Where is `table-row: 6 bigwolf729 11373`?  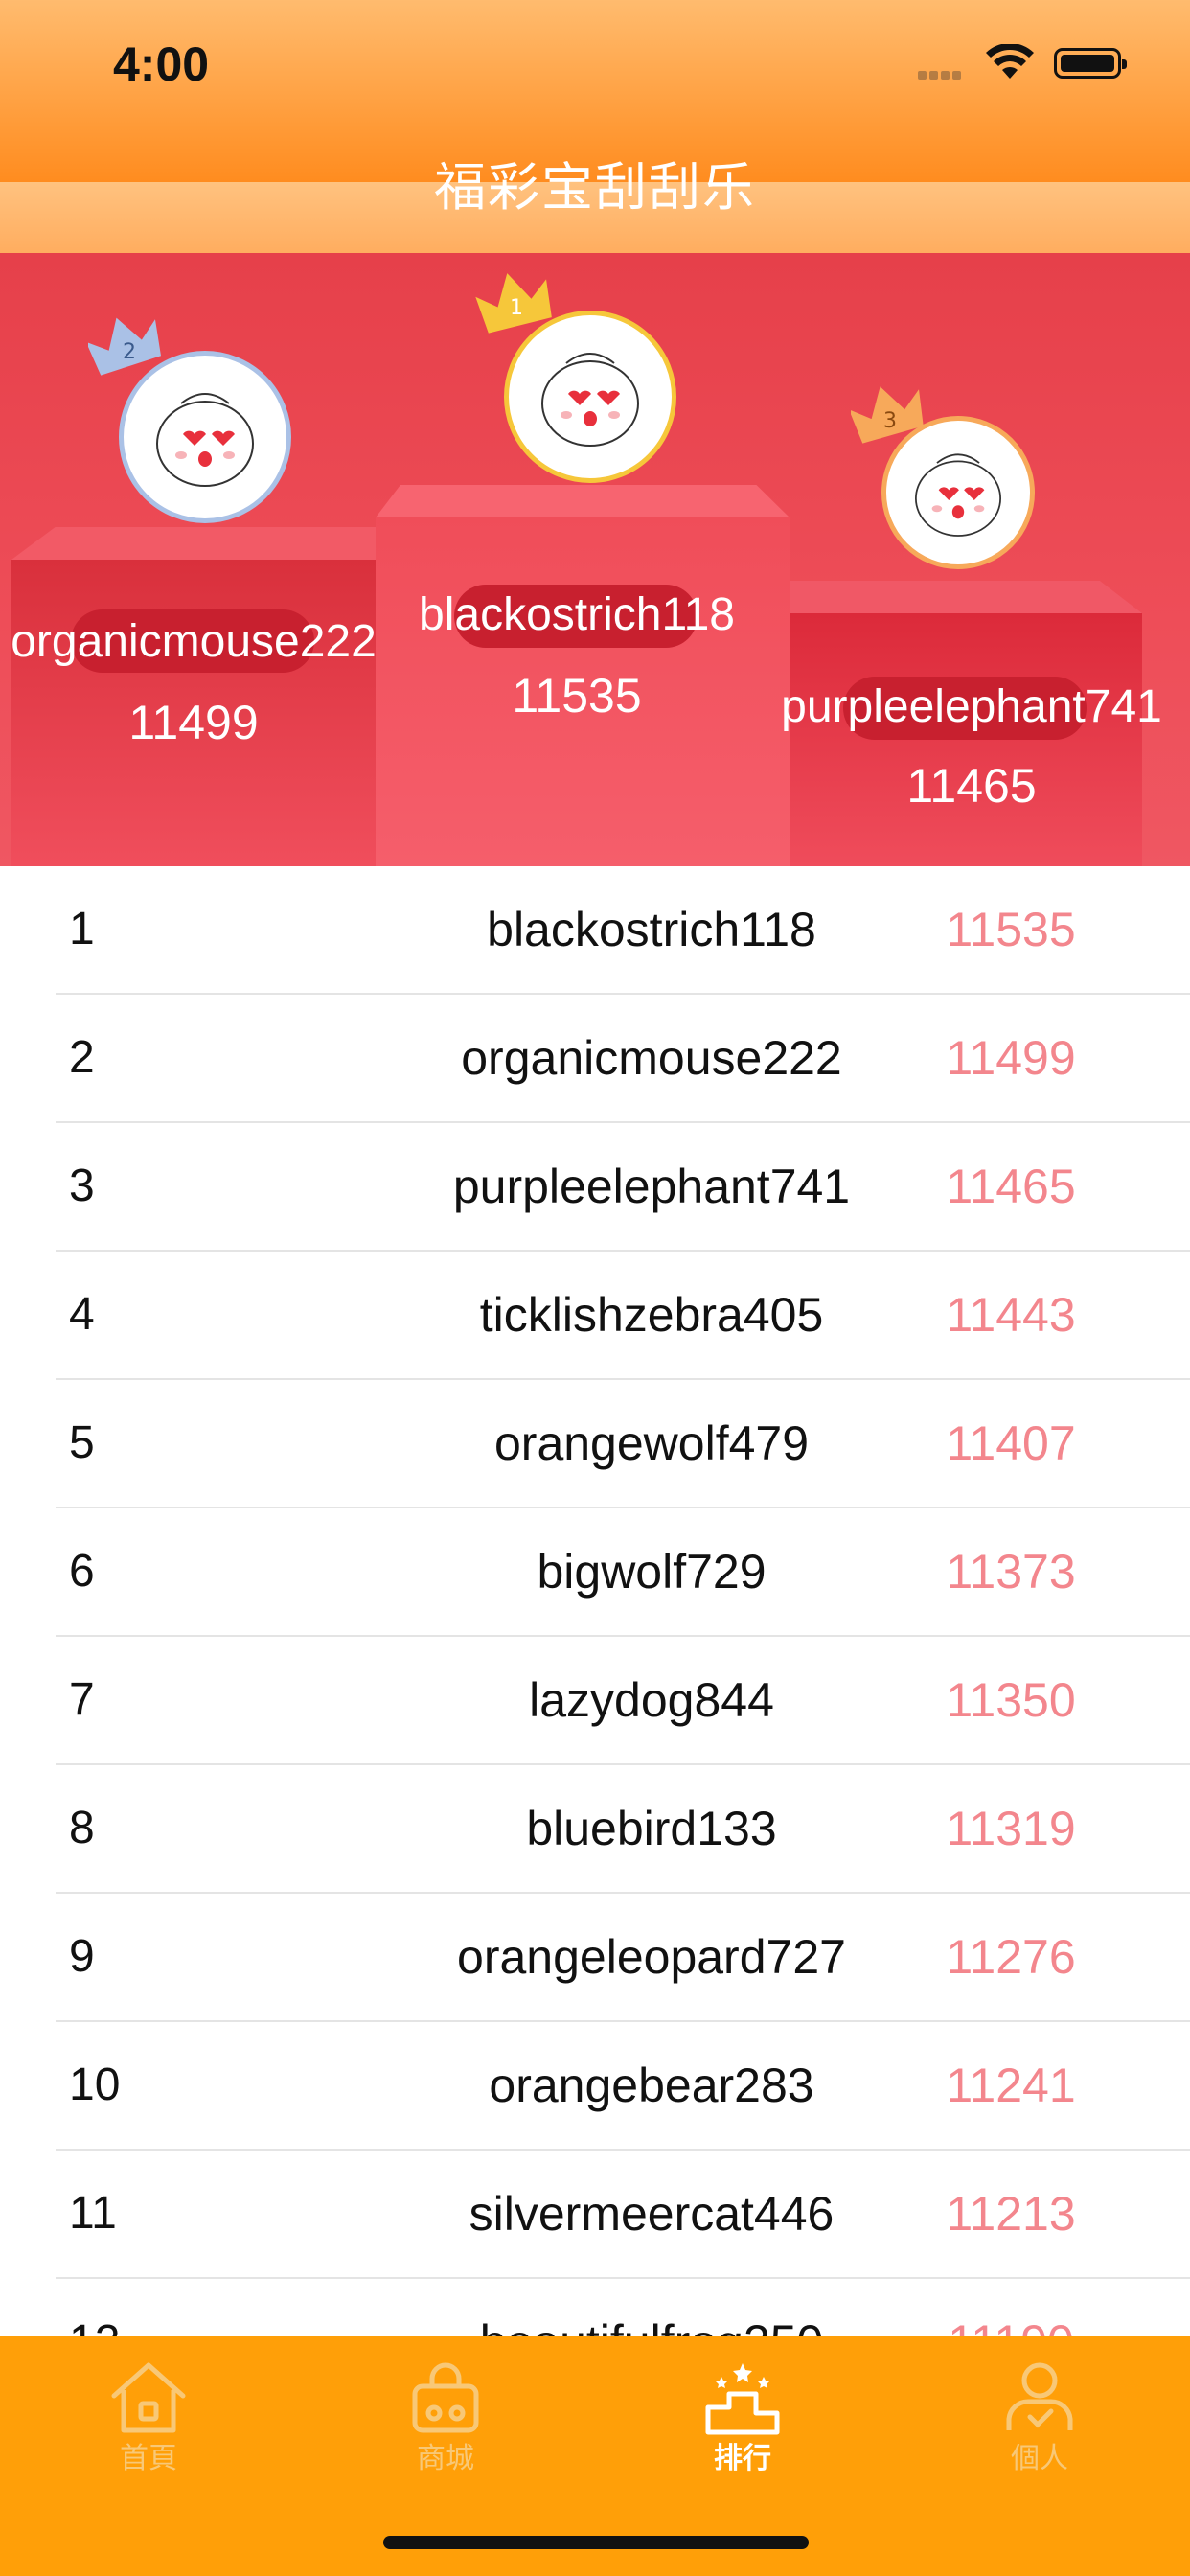
table-row: 6 bigwolf729 11373 is located at coordinates (623, 1572).